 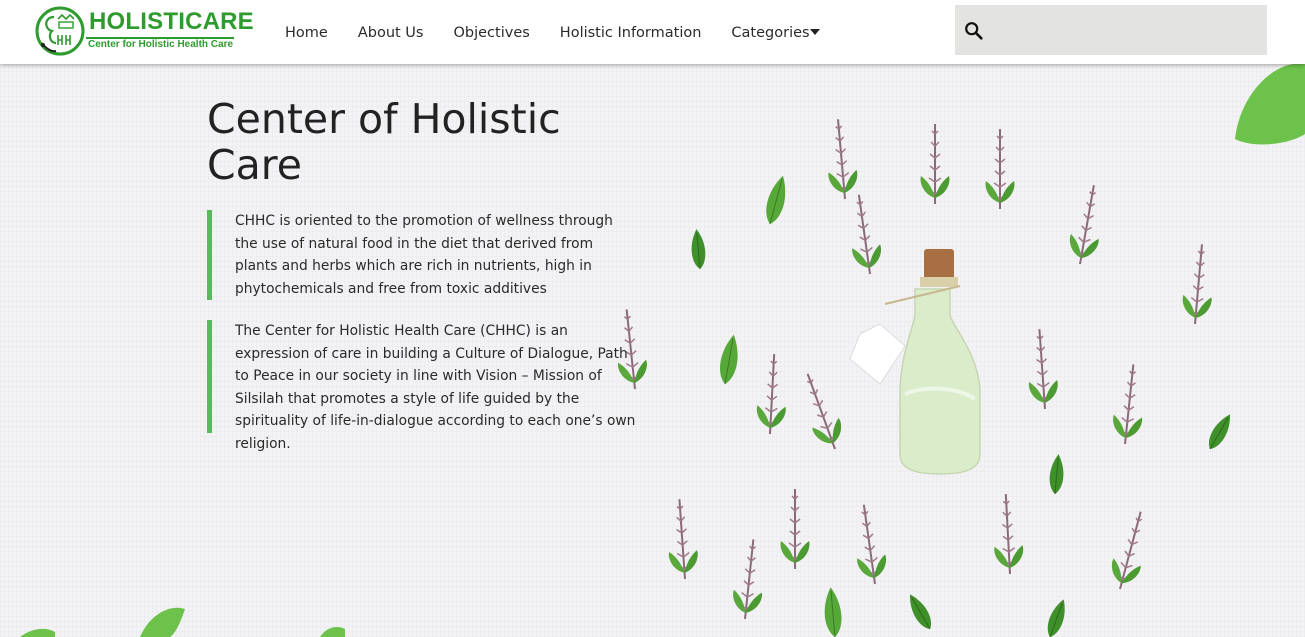 I want to click on nav-item-holistic-information: Holistic Information, so click(x=631, y=33).